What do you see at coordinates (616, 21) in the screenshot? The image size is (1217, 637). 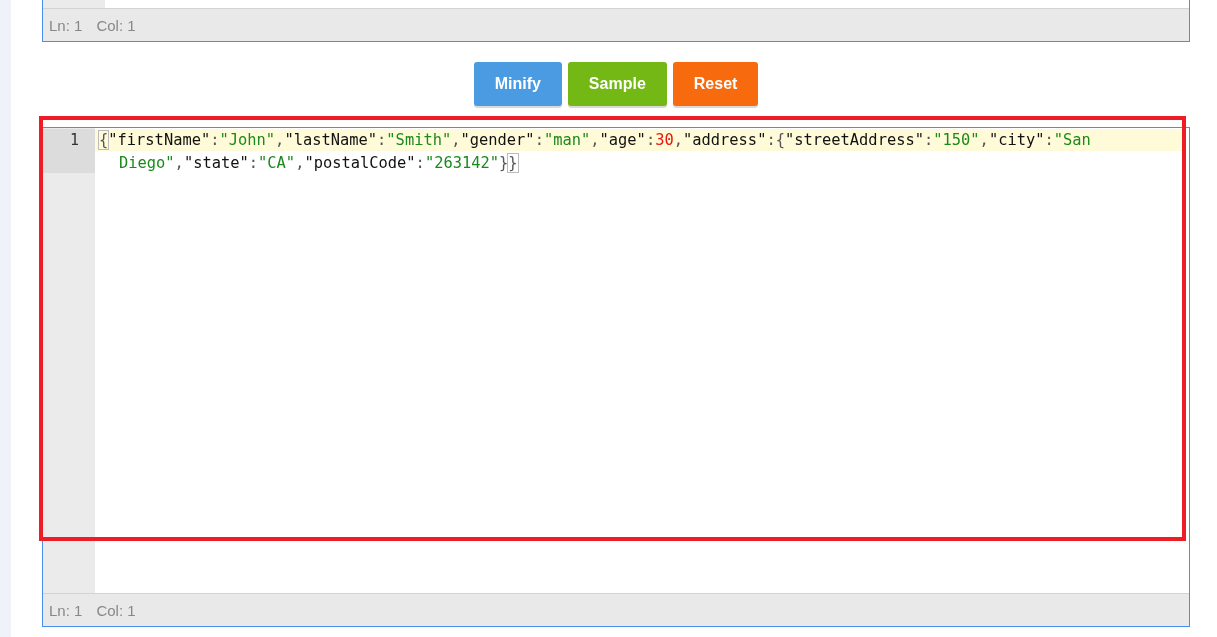 I see `code-editor: Ln: 1 Col: 1` at bounding box center [616, 21].